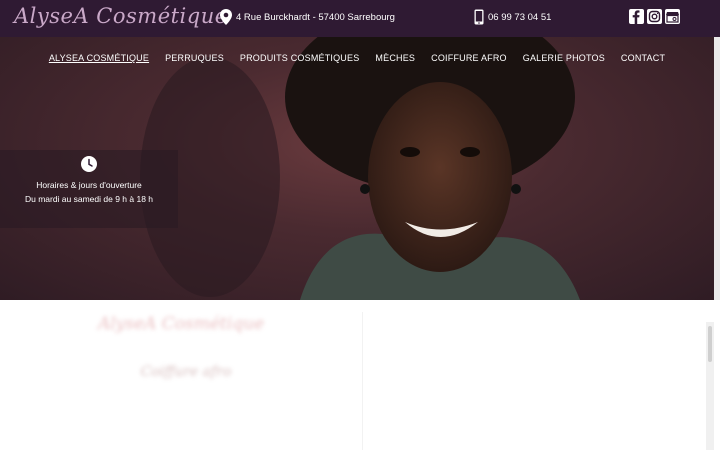  I want to click on hours-title: Horaires & jours d'ouverture, so click(89, 185).